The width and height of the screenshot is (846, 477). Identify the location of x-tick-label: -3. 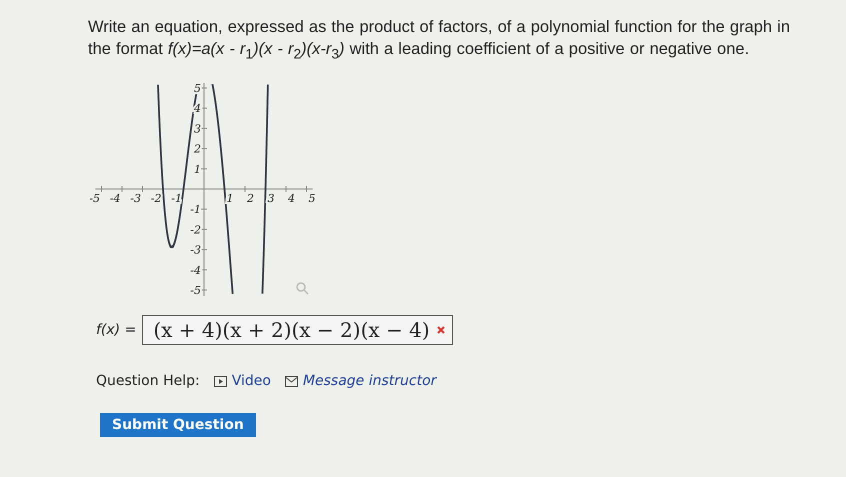
(135, 199).